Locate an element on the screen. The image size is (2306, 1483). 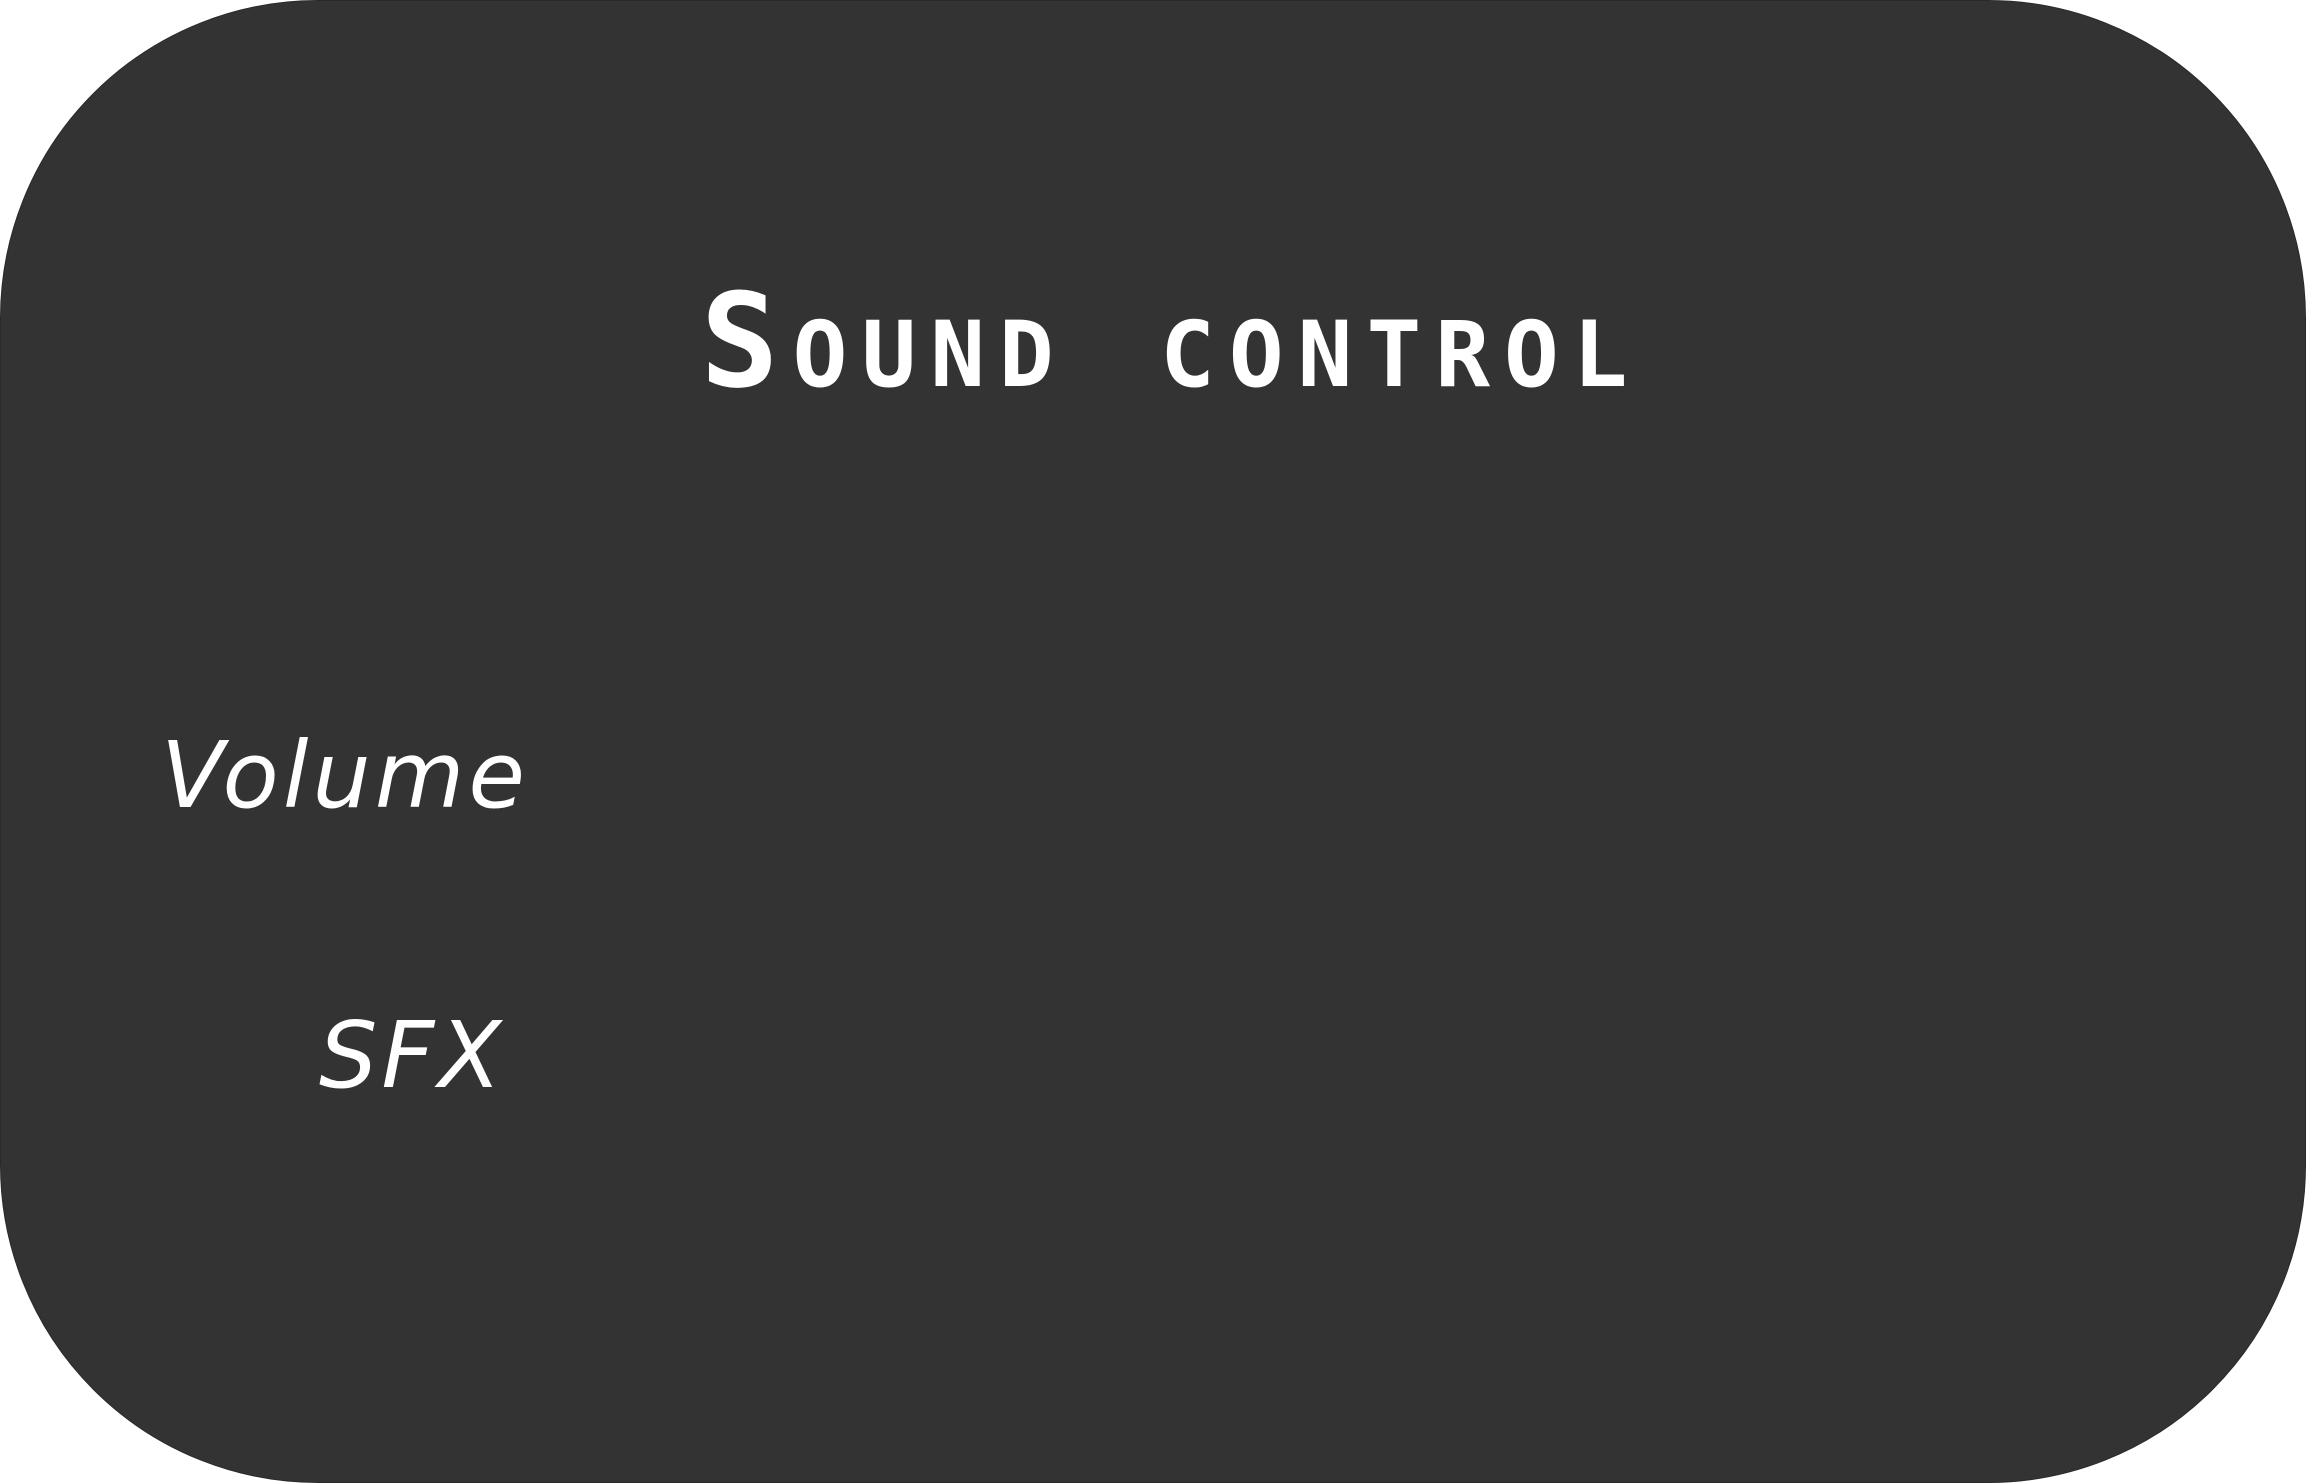
volume-setting-label: Volume is located at coordinates (345, 776).